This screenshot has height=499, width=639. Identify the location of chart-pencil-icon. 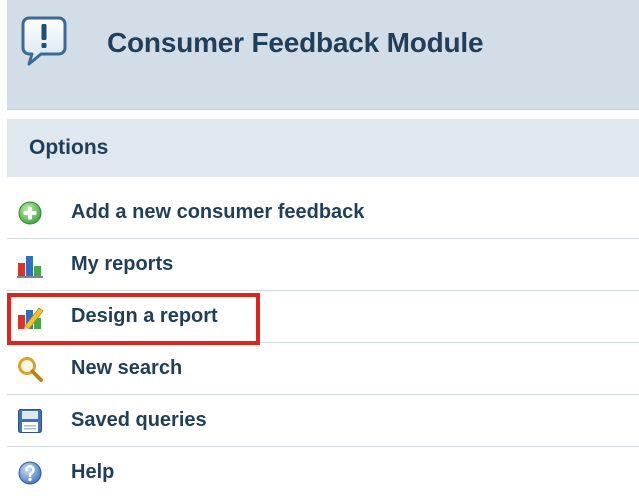
(30, 317).